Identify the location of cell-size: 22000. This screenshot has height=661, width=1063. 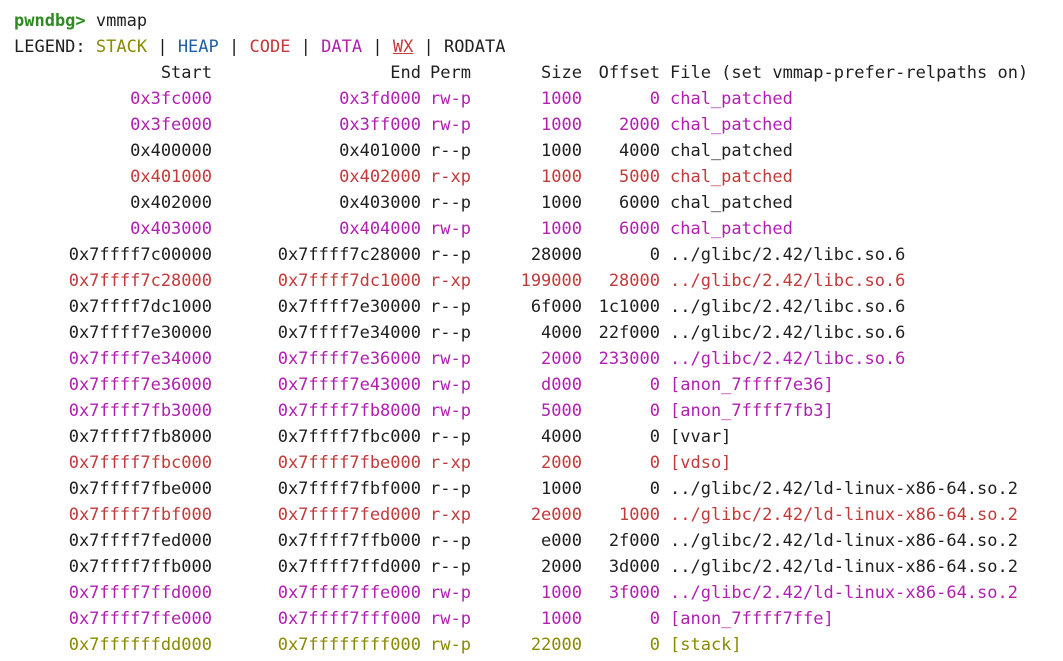
(556, 645).